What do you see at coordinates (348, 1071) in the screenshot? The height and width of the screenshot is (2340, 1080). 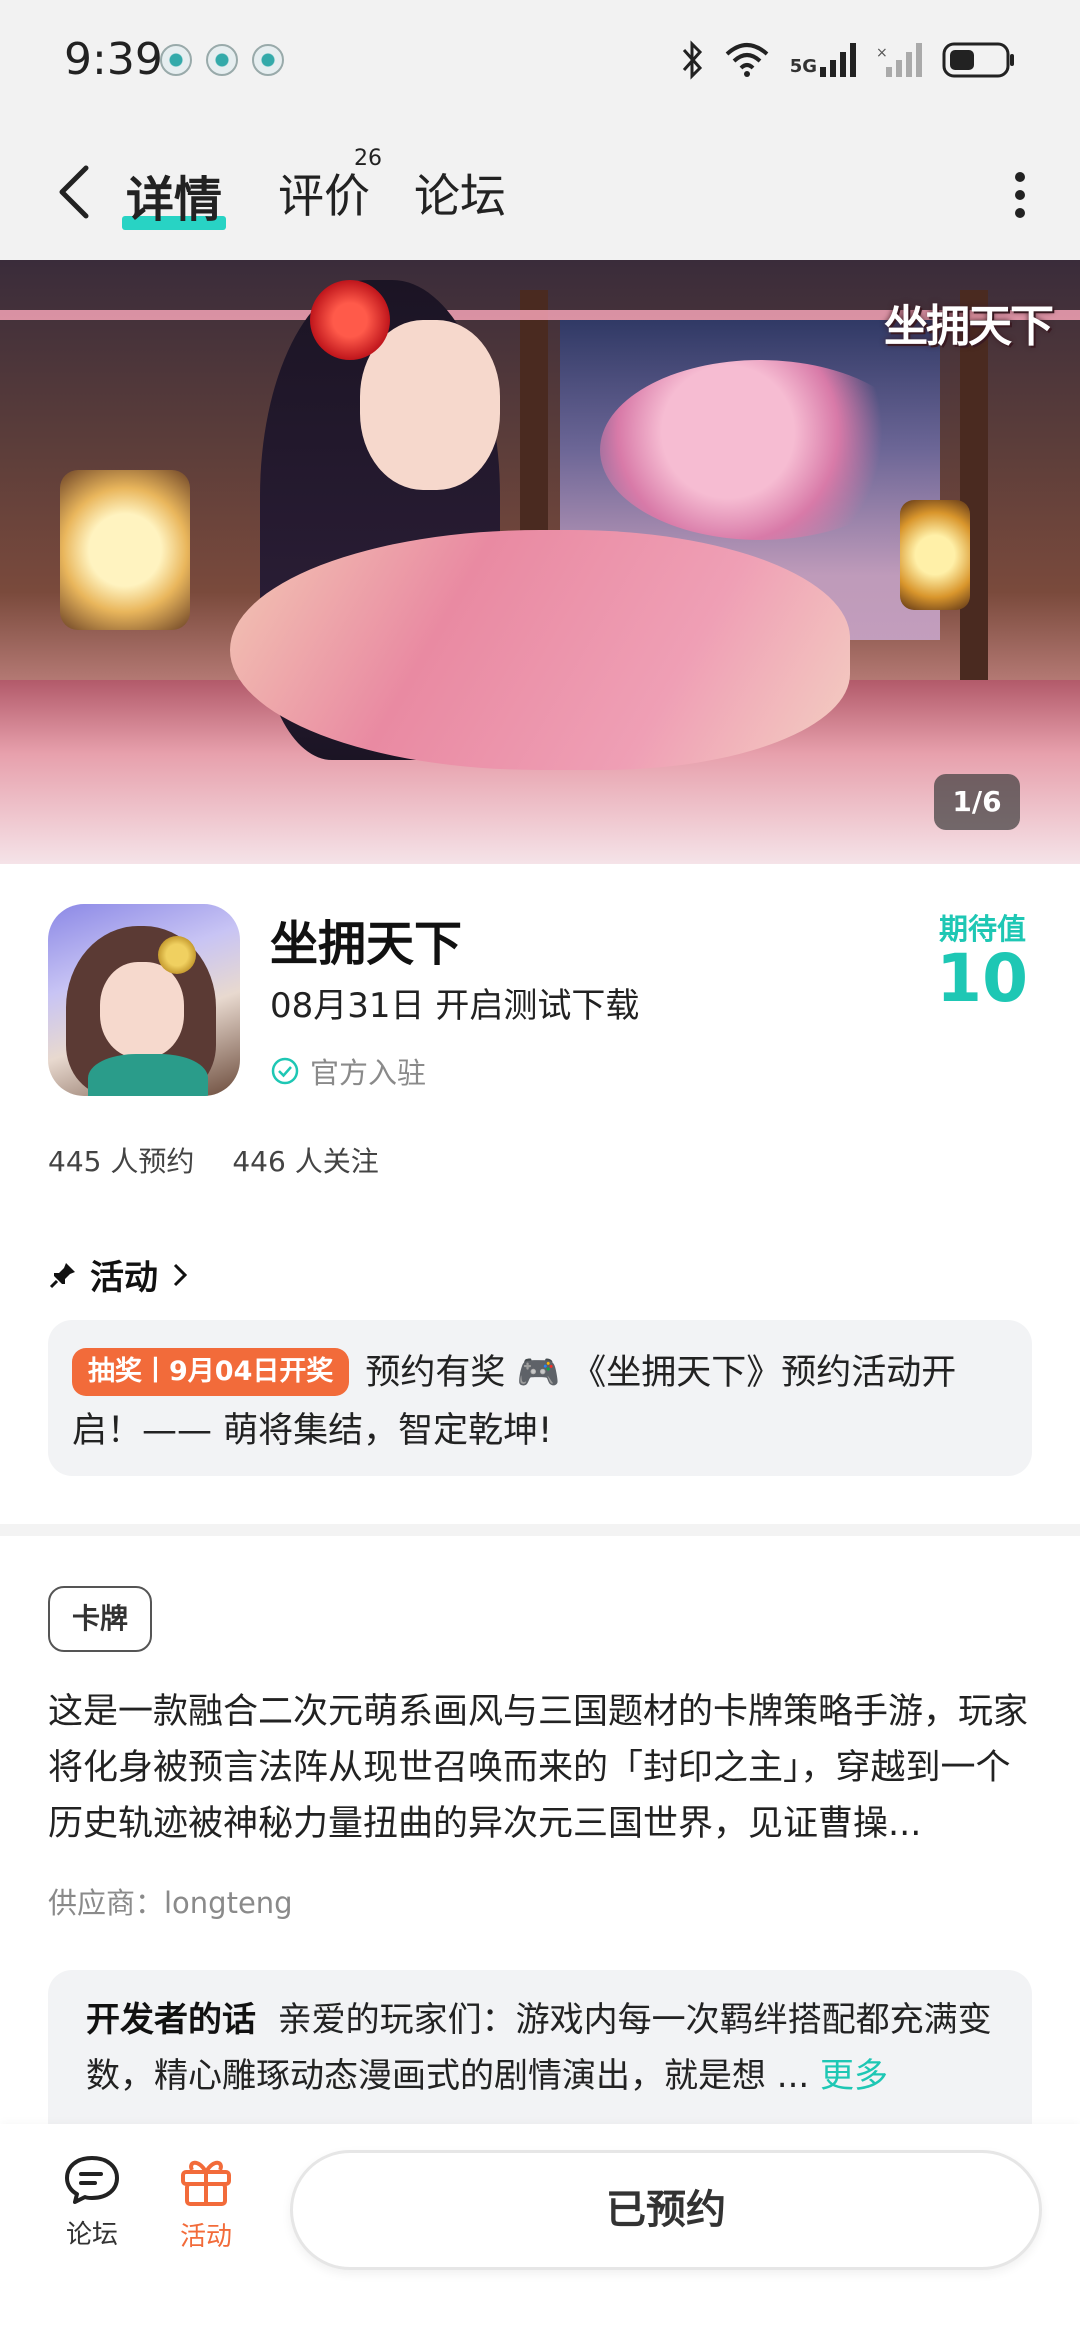 I see `official-badge: 官方入驻` at bounding box center [348, 1071].